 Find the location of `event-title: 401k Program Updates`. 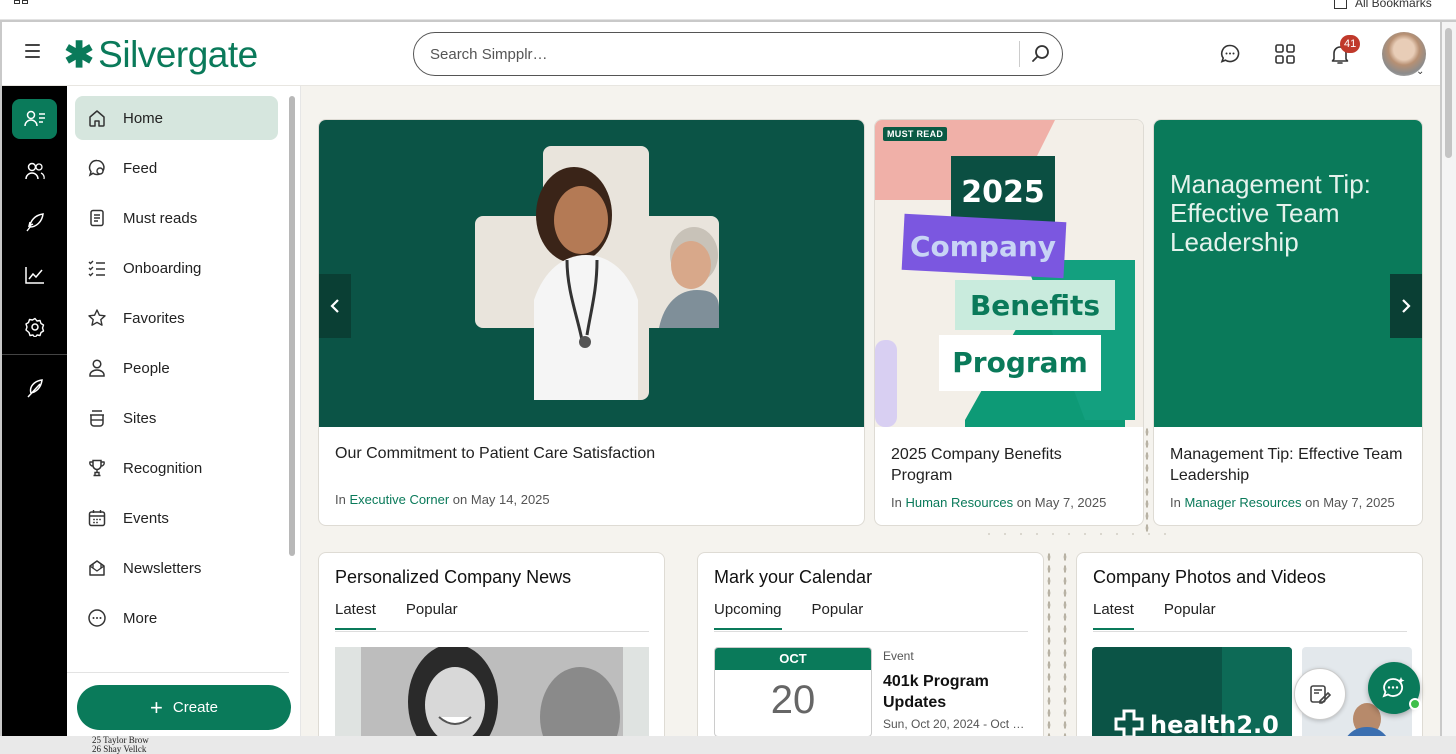

event-title: 401k Program Updates is located at coordinates (963, 692).